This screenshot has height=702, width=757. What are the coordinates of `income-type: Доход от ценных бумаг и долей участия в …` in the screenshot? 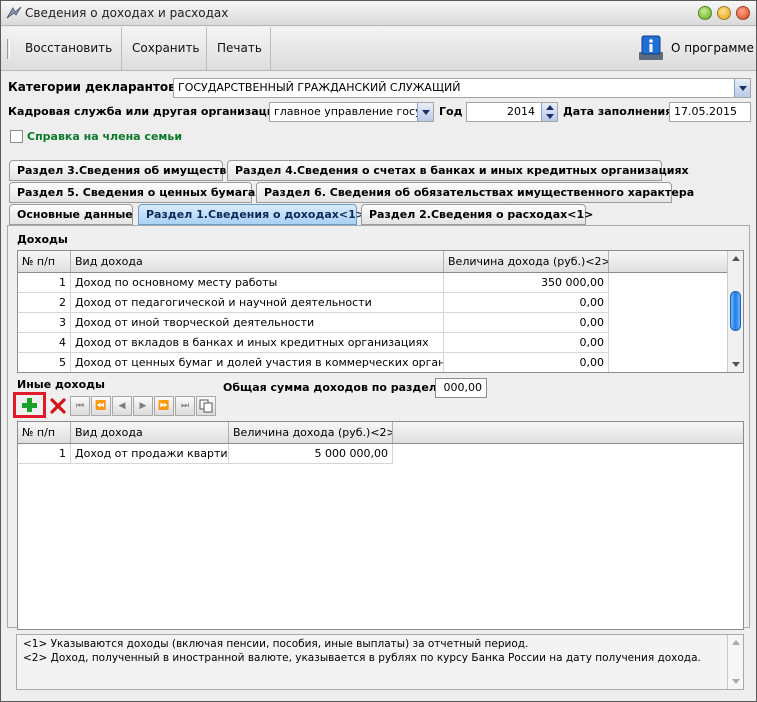 It's located at (257, 362).